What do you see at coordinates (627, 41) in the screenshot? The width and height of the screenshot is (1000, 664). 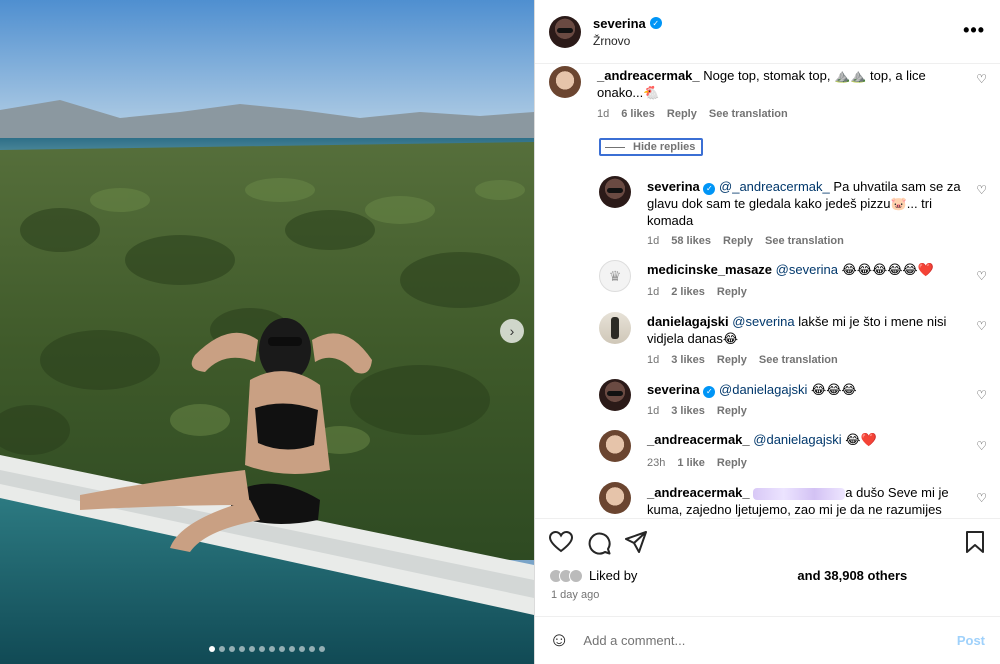 I see `post-location: Žrnovo` at bounding box center [627, 41].